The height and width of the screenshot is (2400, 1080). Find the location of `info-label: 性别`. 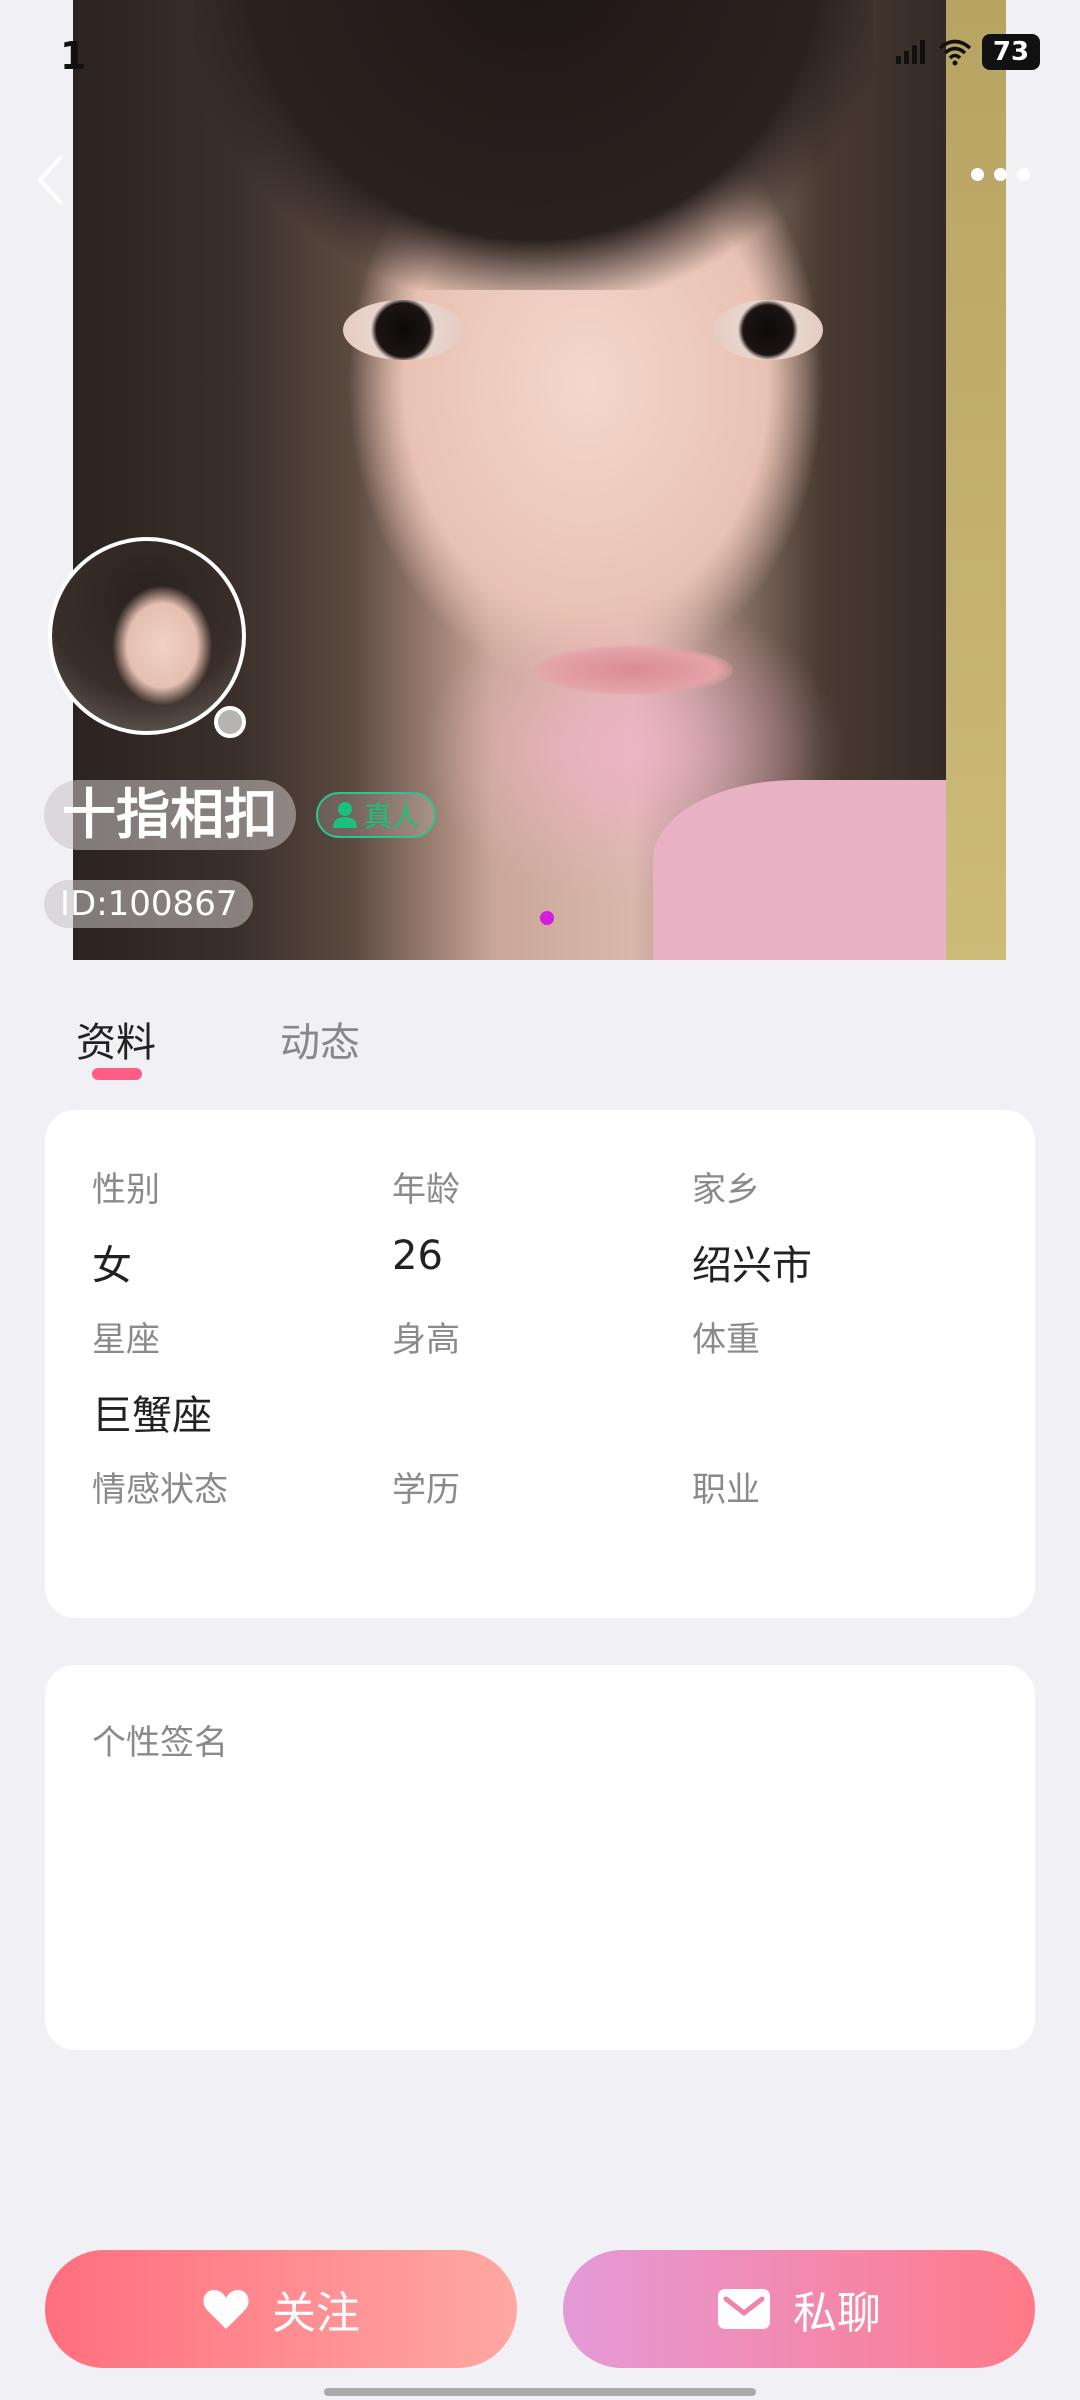

info-label: 性别 is located at coordinates (126, 1190).